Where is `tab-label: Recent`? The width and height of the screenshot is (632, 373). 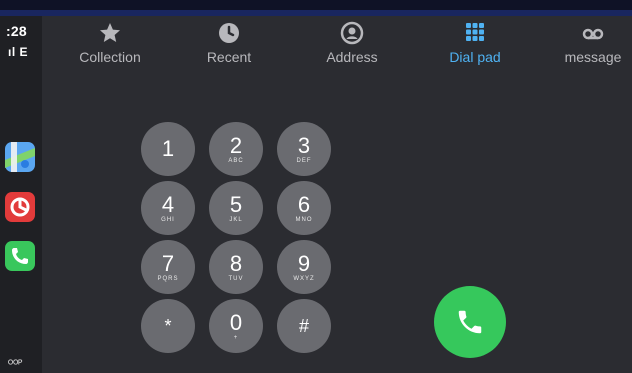 tab-label: Recent is located at coordinates (229, 57).